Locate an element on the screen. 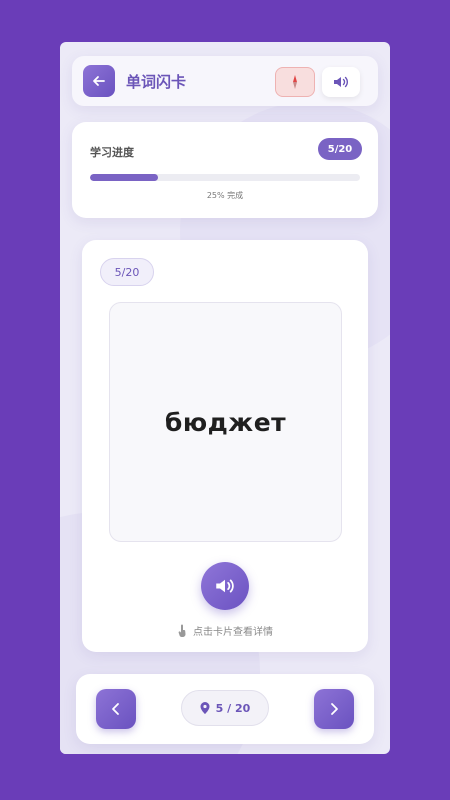 The image size is (450, 800). progress-card: 学习进度 5/20 25% 完成 is located at coordinates (225, 170).